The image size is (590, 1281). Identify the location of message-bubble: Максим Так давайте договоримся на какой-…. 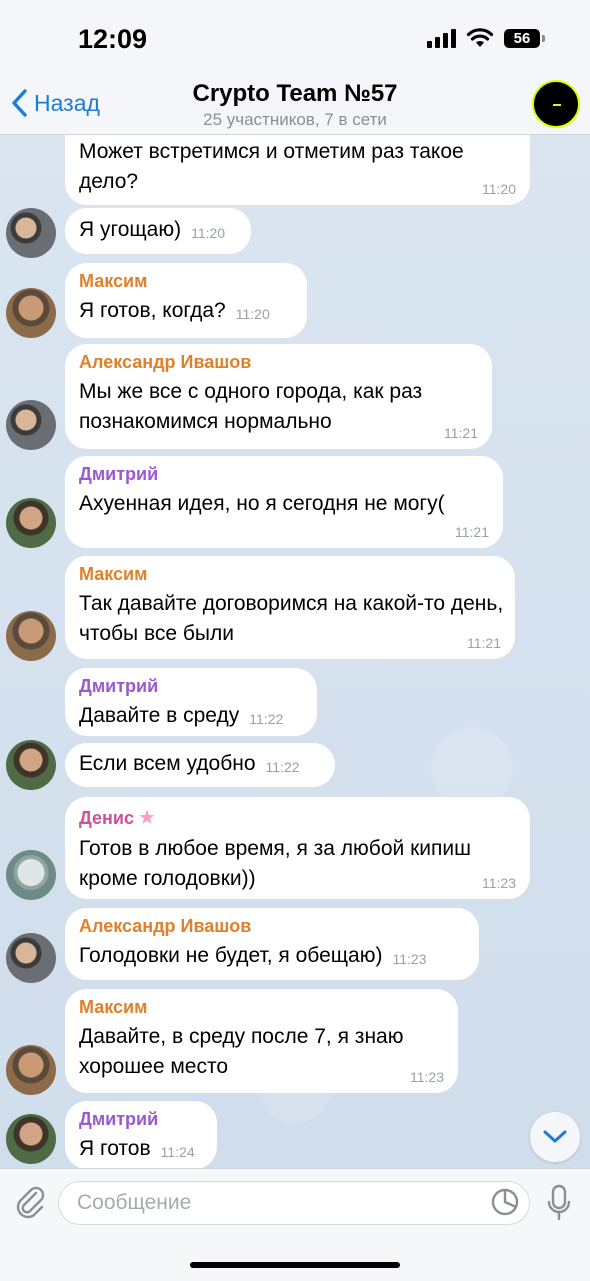
(290, 607).